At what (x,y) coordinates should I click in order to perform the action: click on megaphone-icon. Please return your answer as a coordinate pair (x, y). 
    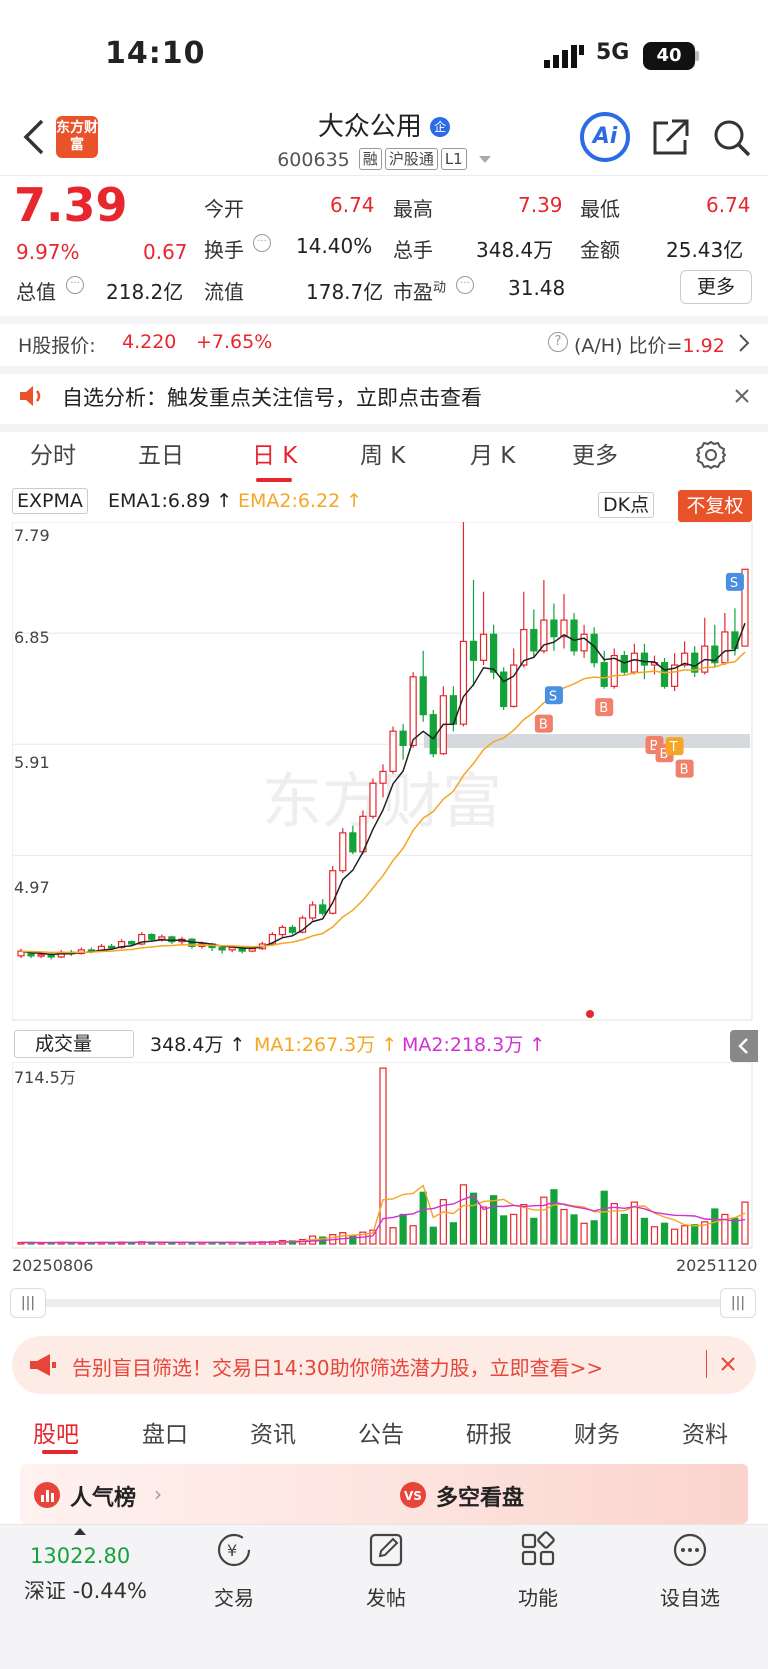
    Looking at the image, I should click on (43, 1365).